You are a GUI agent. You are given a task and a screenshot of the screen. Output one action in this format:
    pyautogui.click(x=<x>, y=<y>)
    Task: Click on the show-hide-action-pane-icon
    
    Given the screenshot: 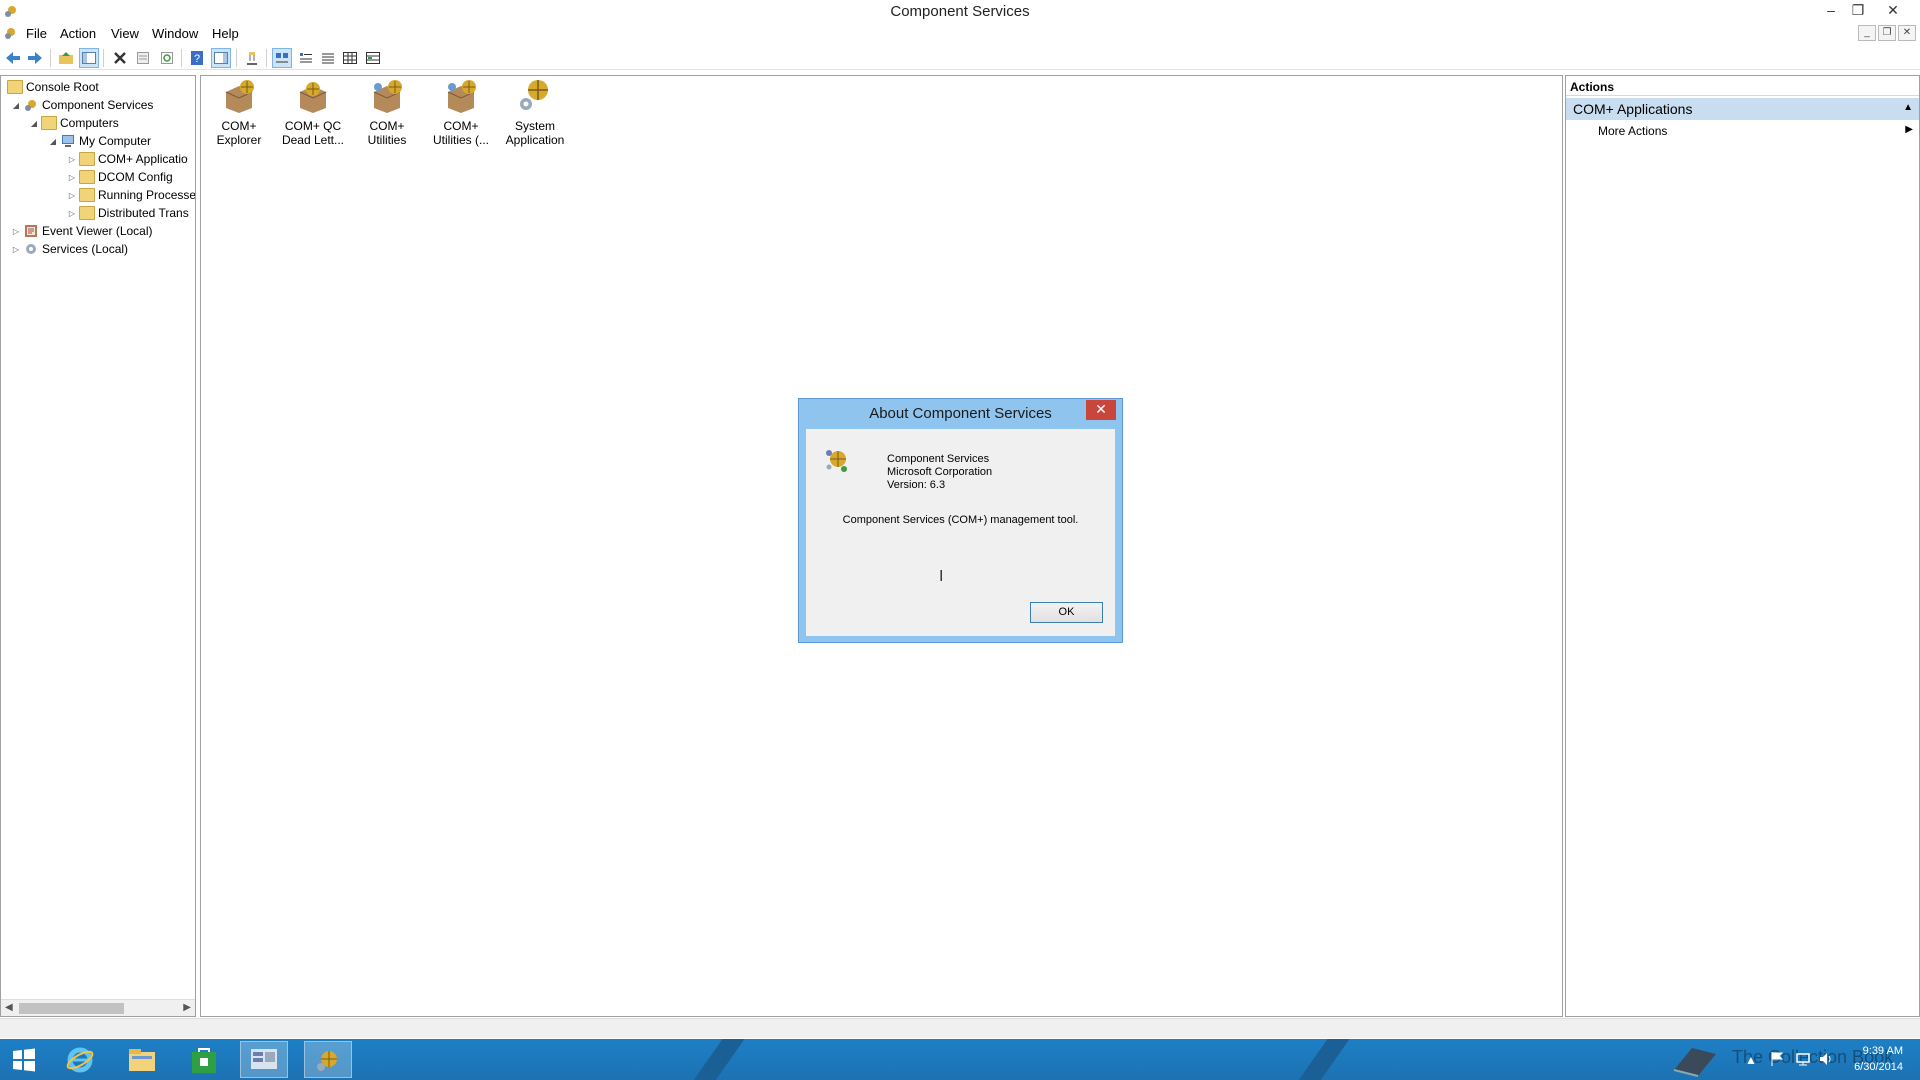 What is the action you would take?
    pyautogui.click(x=221, y=58)
    